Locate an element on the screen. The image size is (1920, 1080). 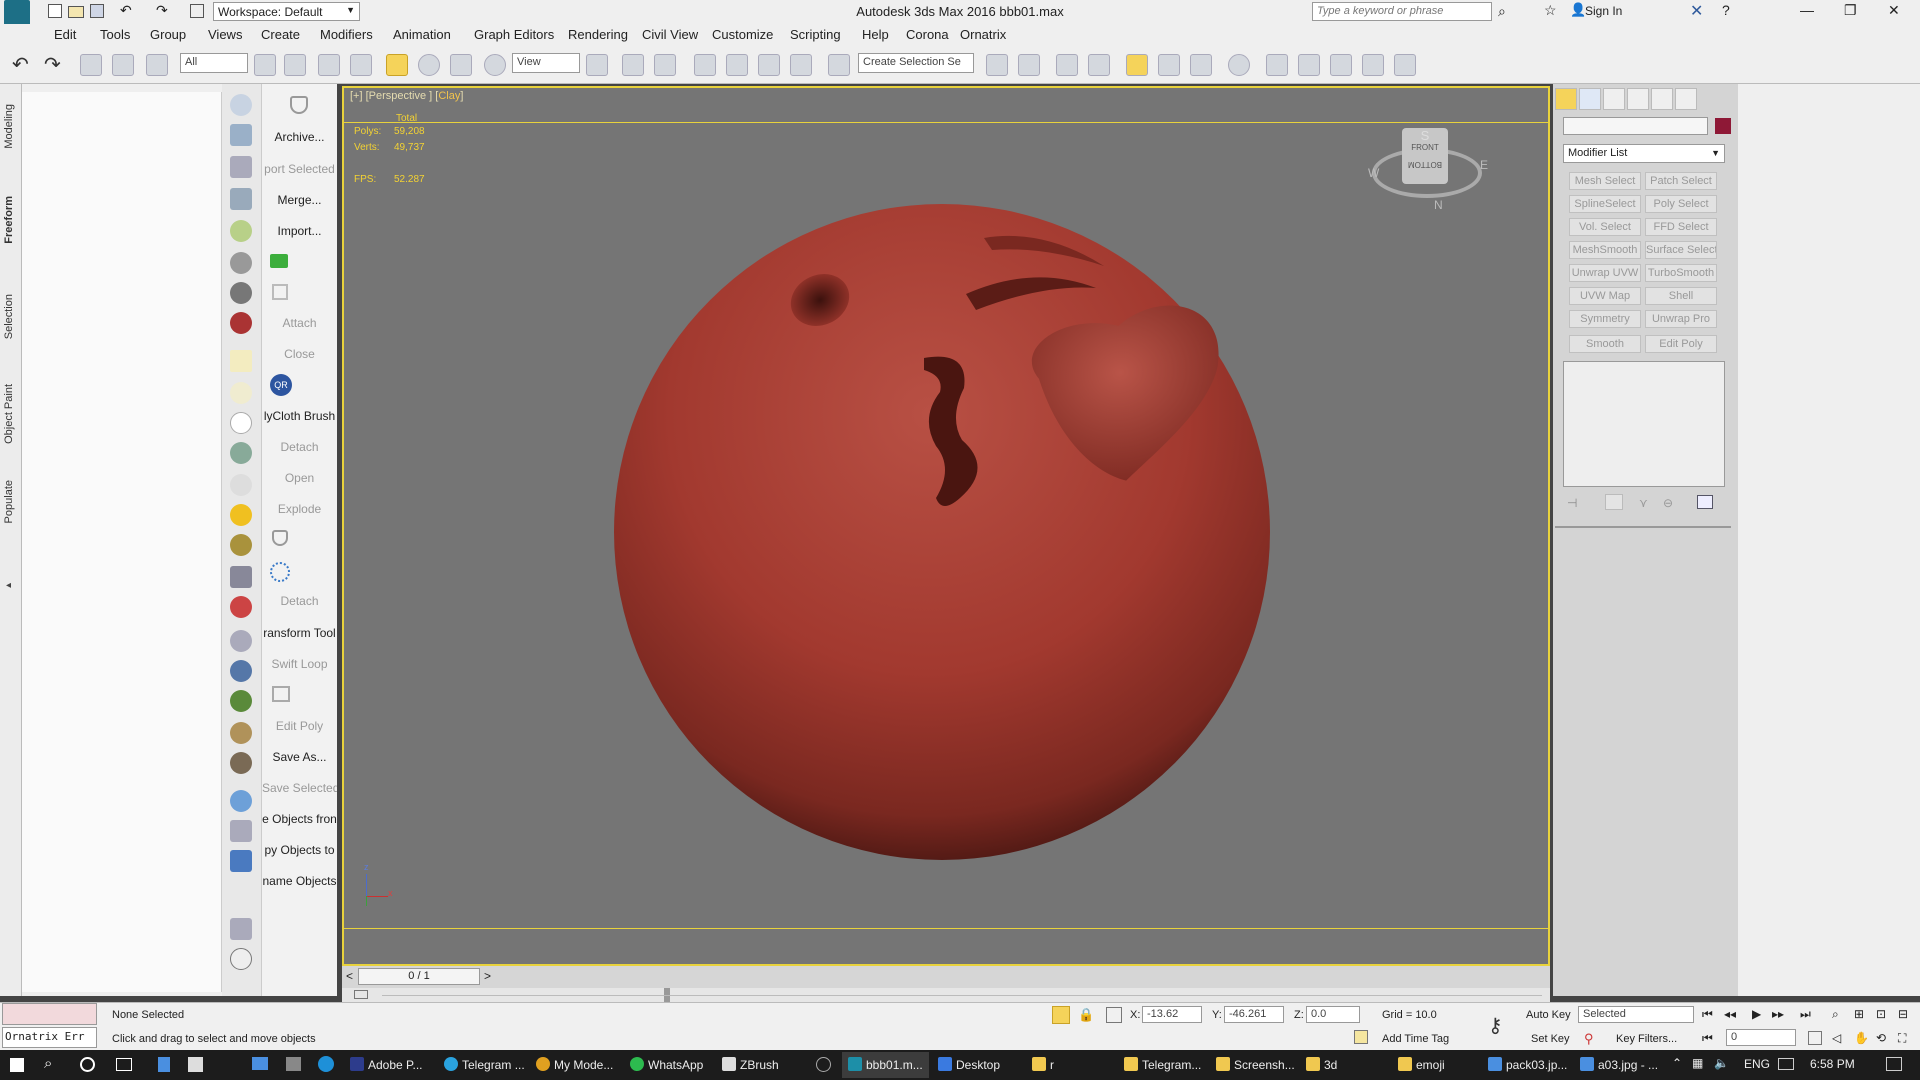
unlink-icon is located at coordinates (123, 65).